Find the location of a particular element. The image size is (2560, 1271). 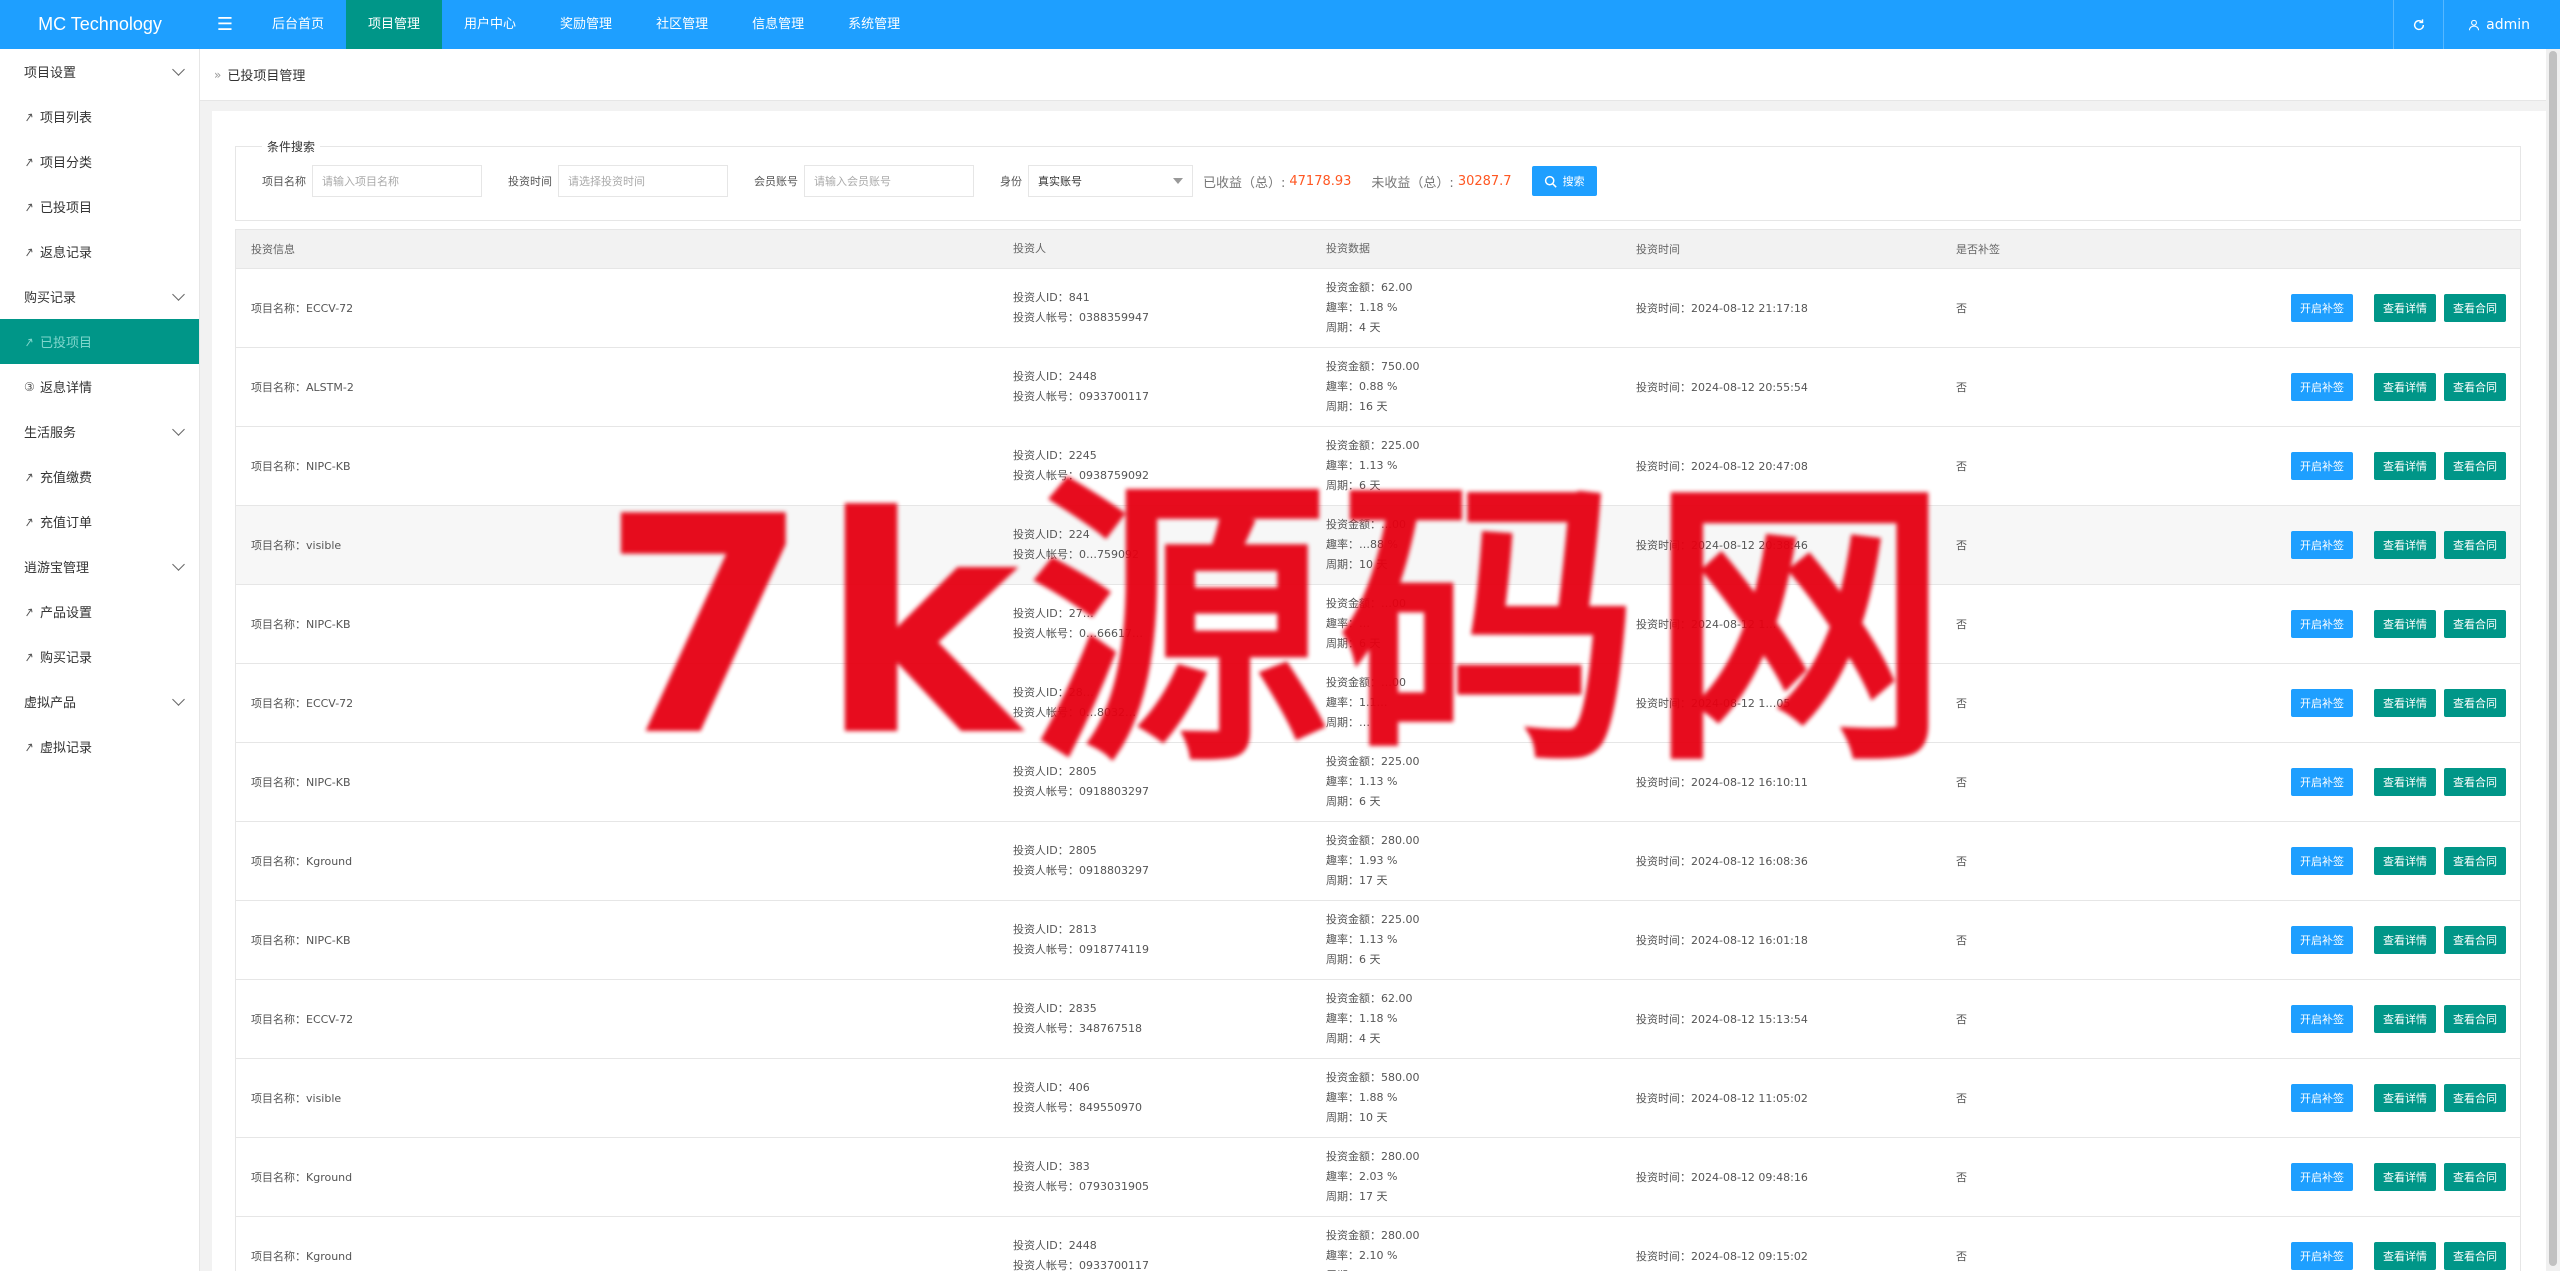

investor-account: 投资人帐号：0918803297 is located at coordinates (1081, 870).